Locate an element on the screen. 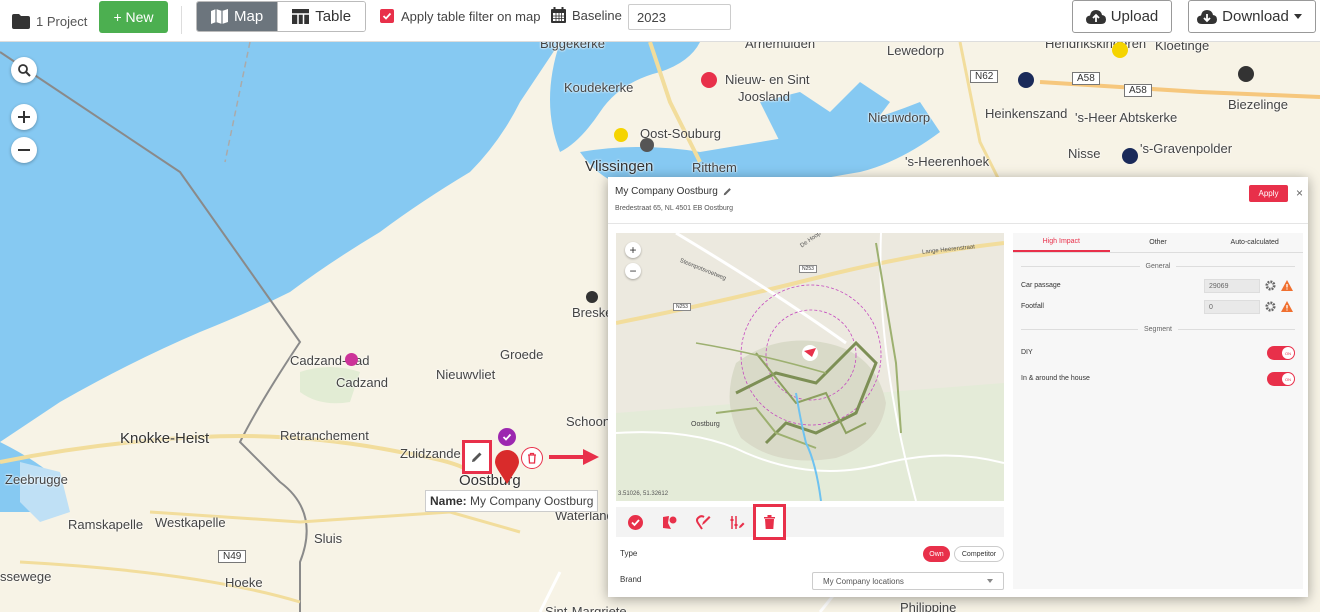 The image size is (1320, 612). minimap-place-label: Oostburg is located at coordinates (705, 424).